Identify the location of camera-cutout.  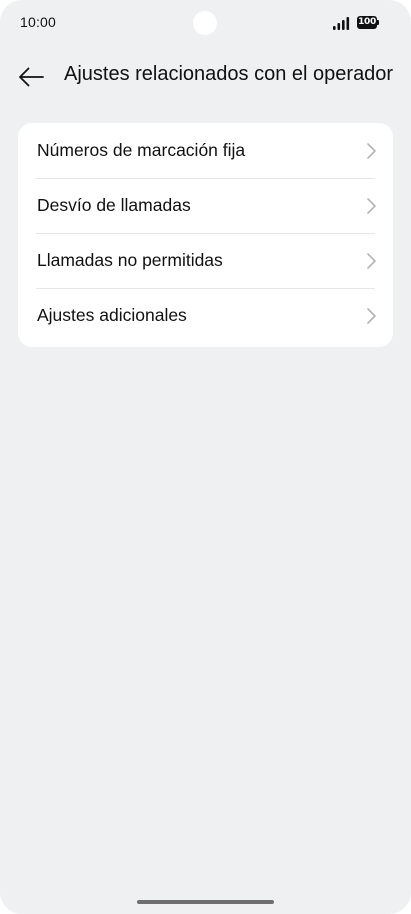
(205, 23).